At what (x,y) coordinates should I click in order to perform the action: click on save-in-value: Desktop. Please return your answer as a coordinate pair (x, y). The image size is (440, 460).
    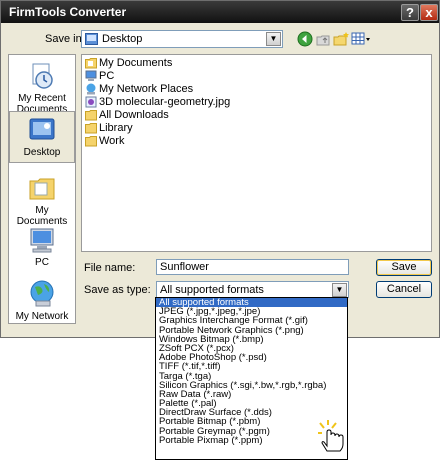
    Looking at the image, I should click on (122, 39).